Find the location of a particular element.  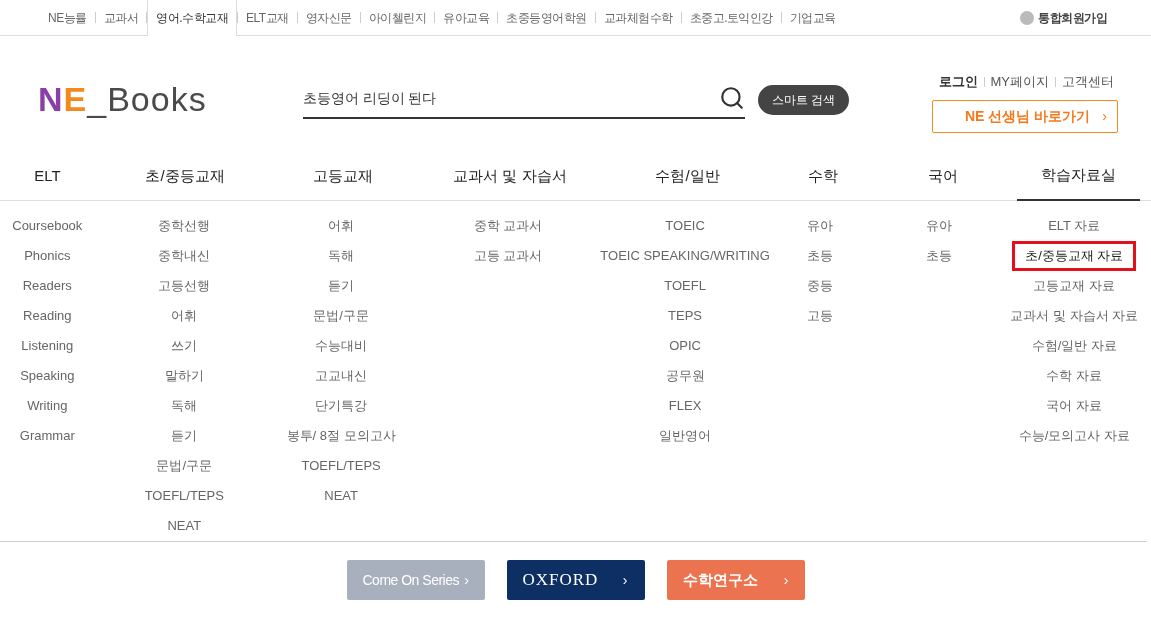

search-field: 초등영어 리딩이 된다 is located at coordinates (523, 100).